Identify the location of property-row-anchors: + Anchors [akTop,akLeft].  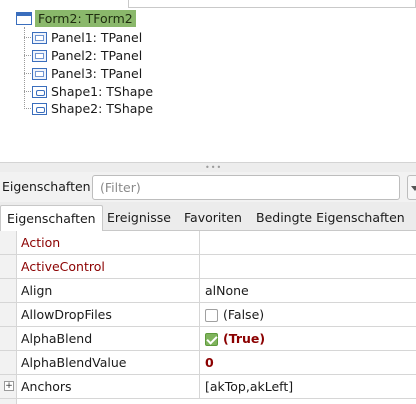
(208, 387).